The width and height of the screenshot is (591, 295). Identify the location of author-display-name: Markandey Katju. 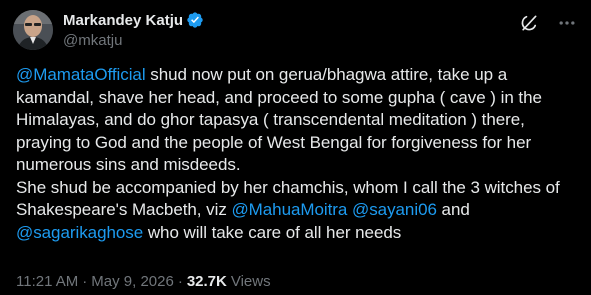
(123, 20).